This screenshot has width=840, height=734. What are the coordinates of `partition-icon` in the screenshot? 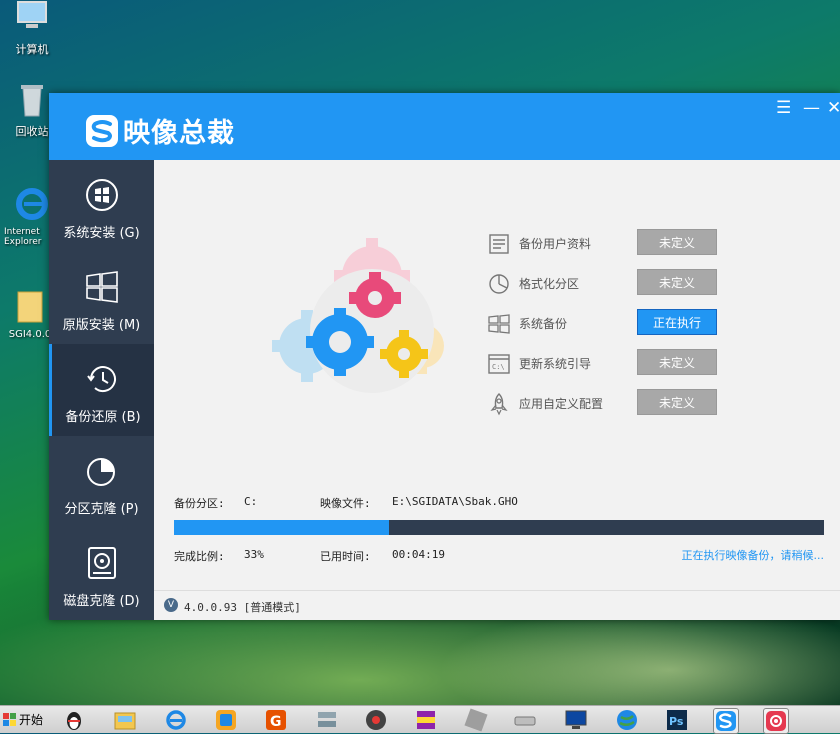 It's located at (499, 284).